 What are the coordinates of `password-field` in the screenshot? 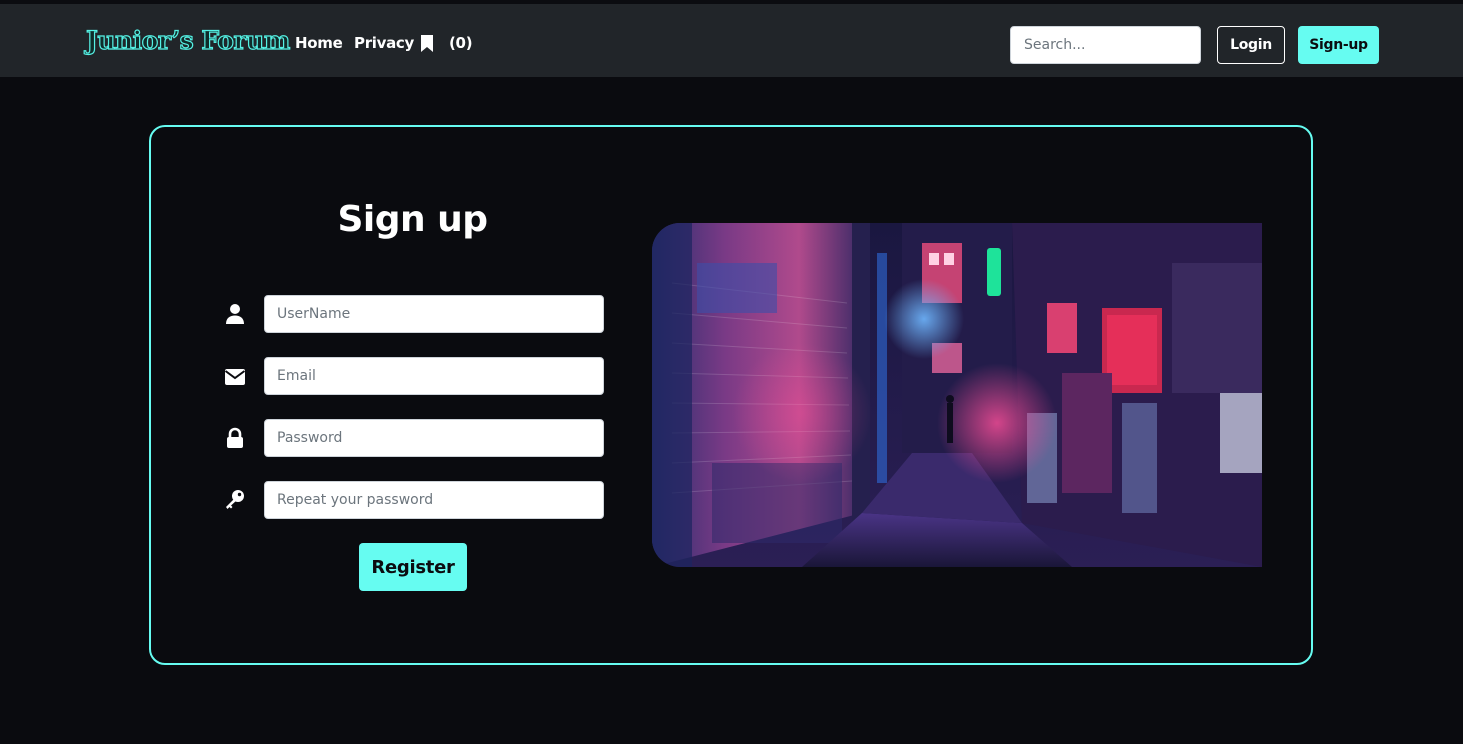 It's located at (434, 438).